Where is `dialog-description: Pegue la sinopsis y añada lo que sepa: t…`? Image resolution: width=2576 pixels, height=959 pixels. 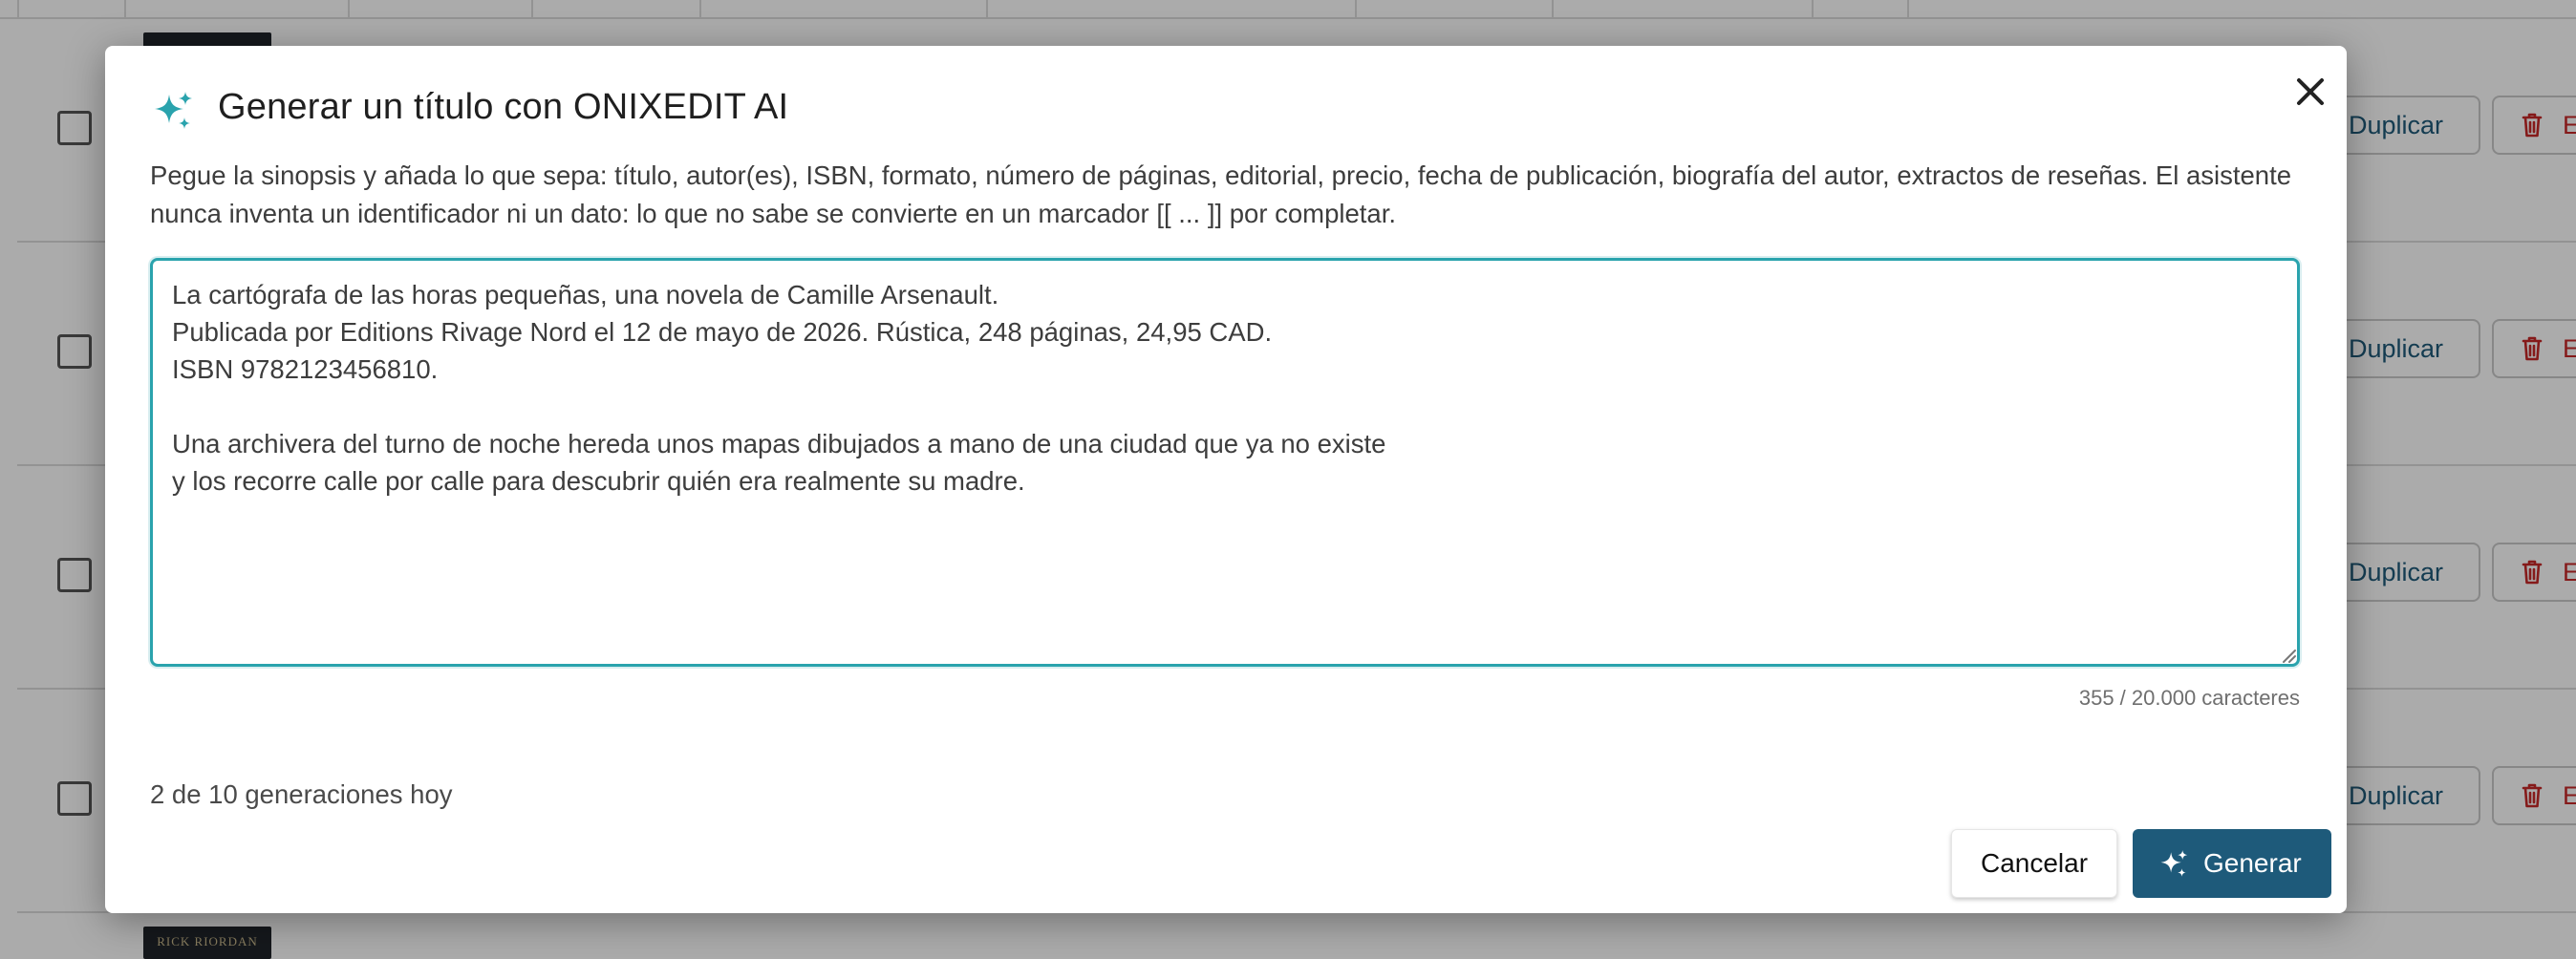 dialog-description: Pegue la sinopsis y añada lo que sepa: t… is located at coordinates (1221, 194).